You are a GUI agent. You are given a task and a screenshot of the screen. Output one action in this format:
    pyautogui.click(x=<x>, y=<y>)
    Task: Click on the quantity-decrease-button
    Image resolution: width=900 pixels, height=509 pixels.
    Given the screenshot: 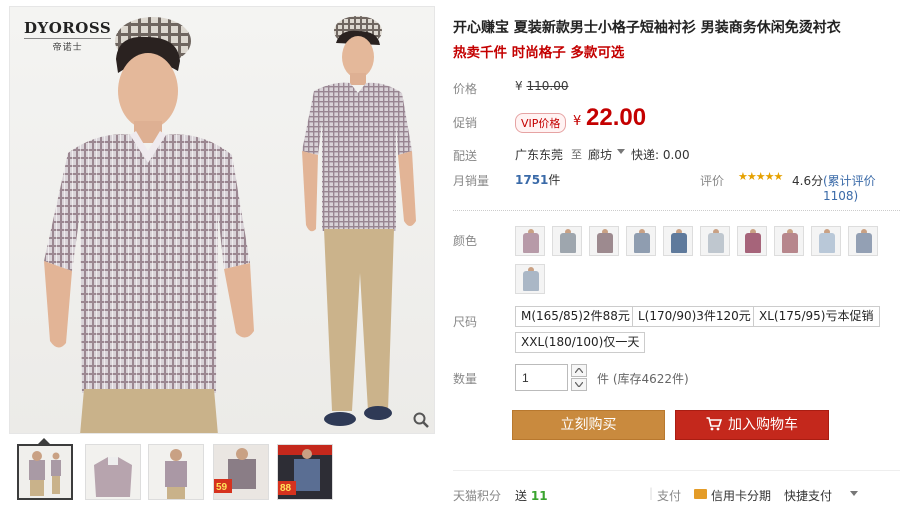 What is the action you would take?
    pyautogui.click(x=579, y=384)
    